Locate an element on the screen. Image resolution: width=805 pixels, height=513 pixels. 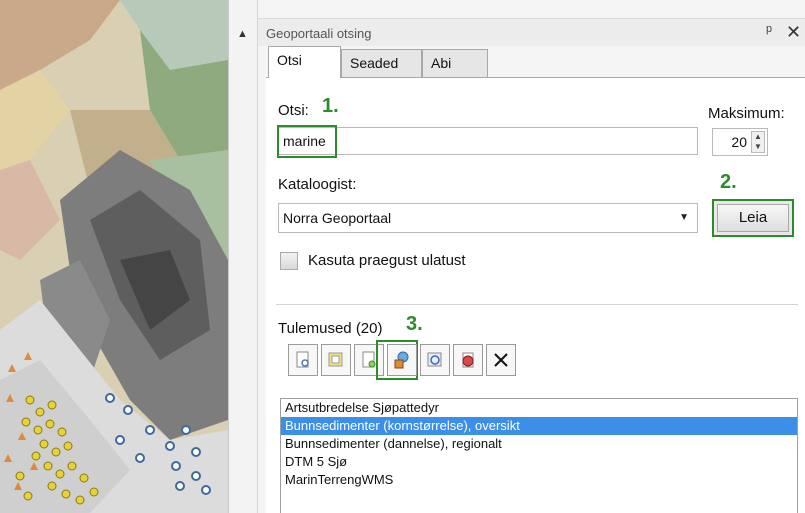
clear-button is located at coordinates (501, 360).